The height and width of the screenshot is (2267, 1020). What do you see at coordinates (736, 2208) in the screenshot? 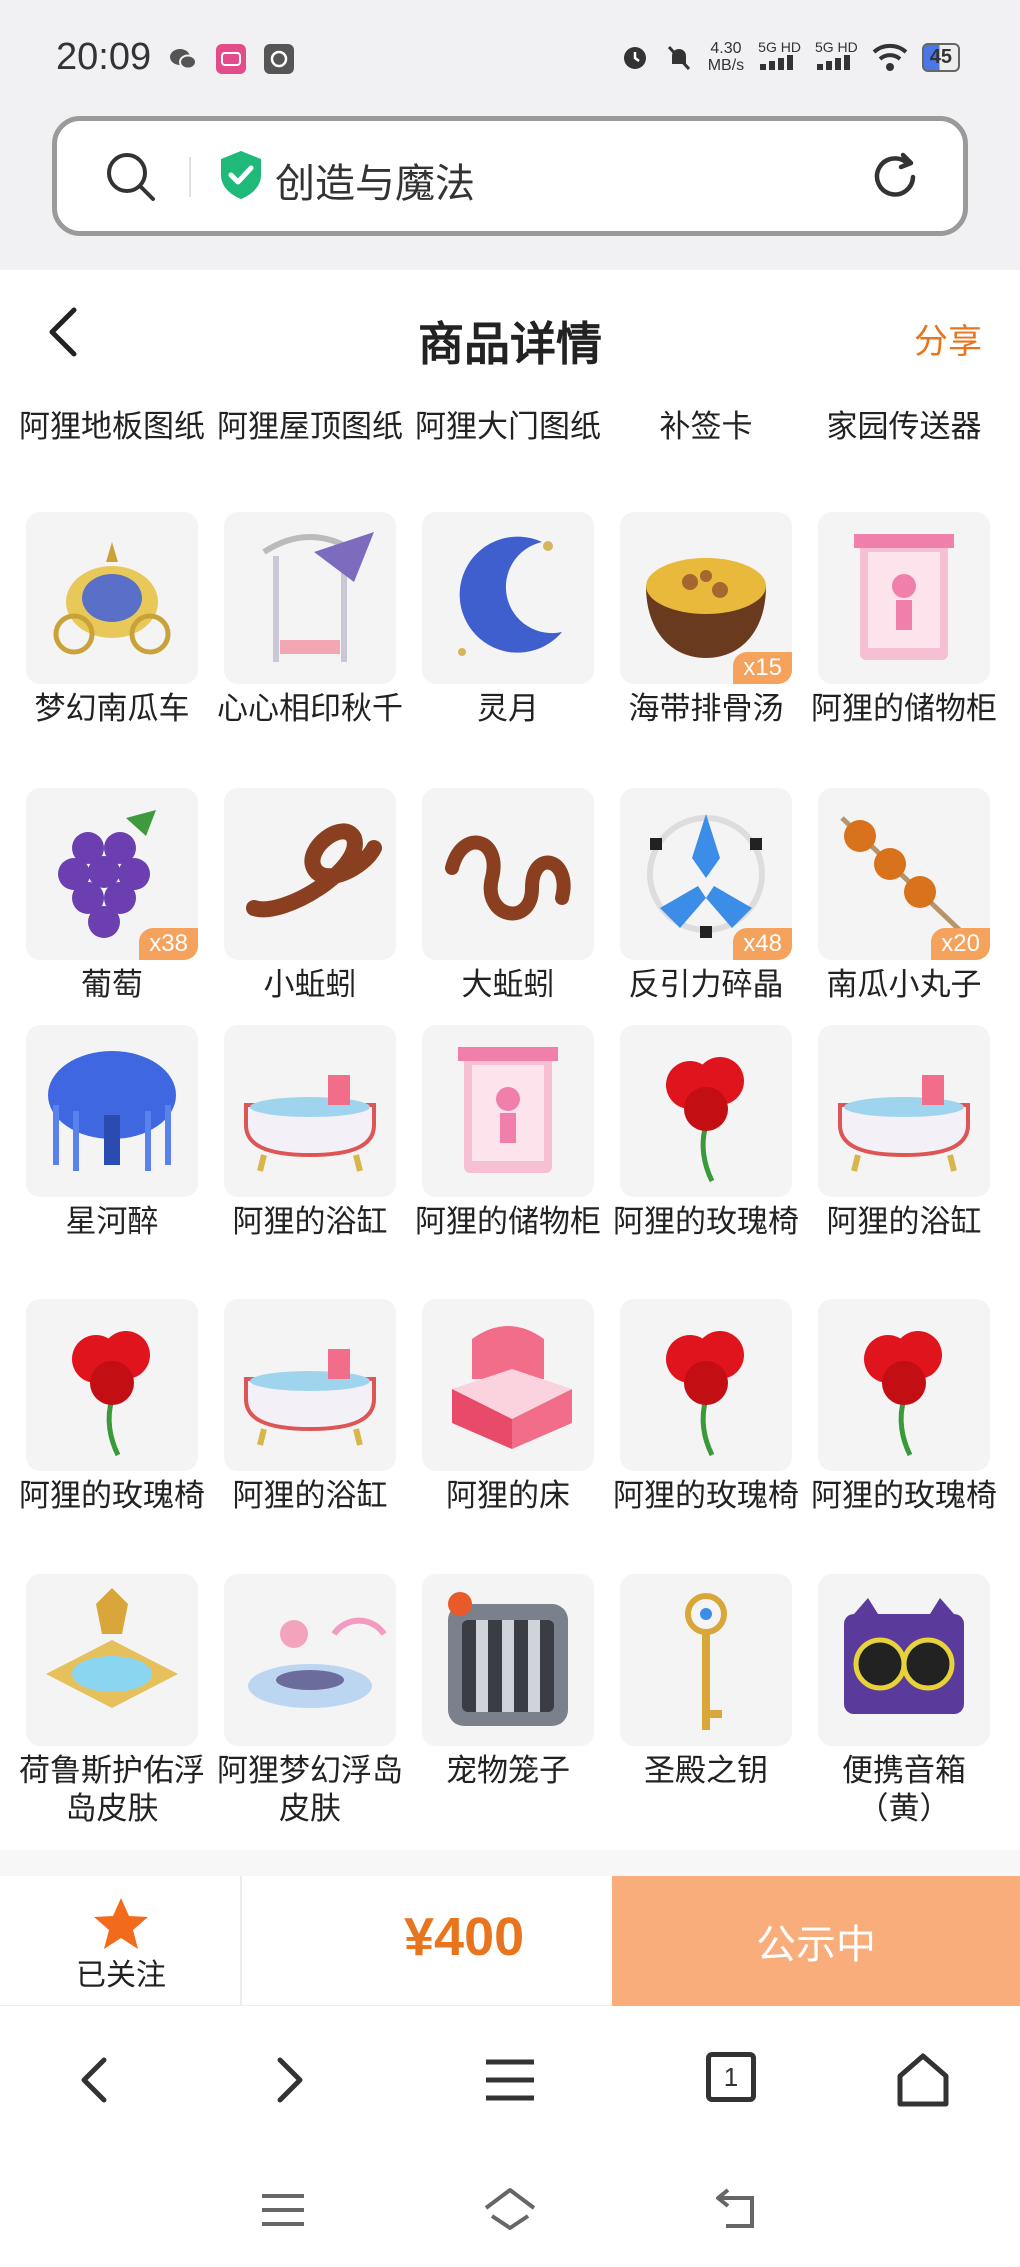
I see `system-back-icon` at bounding box center [736, 2208].